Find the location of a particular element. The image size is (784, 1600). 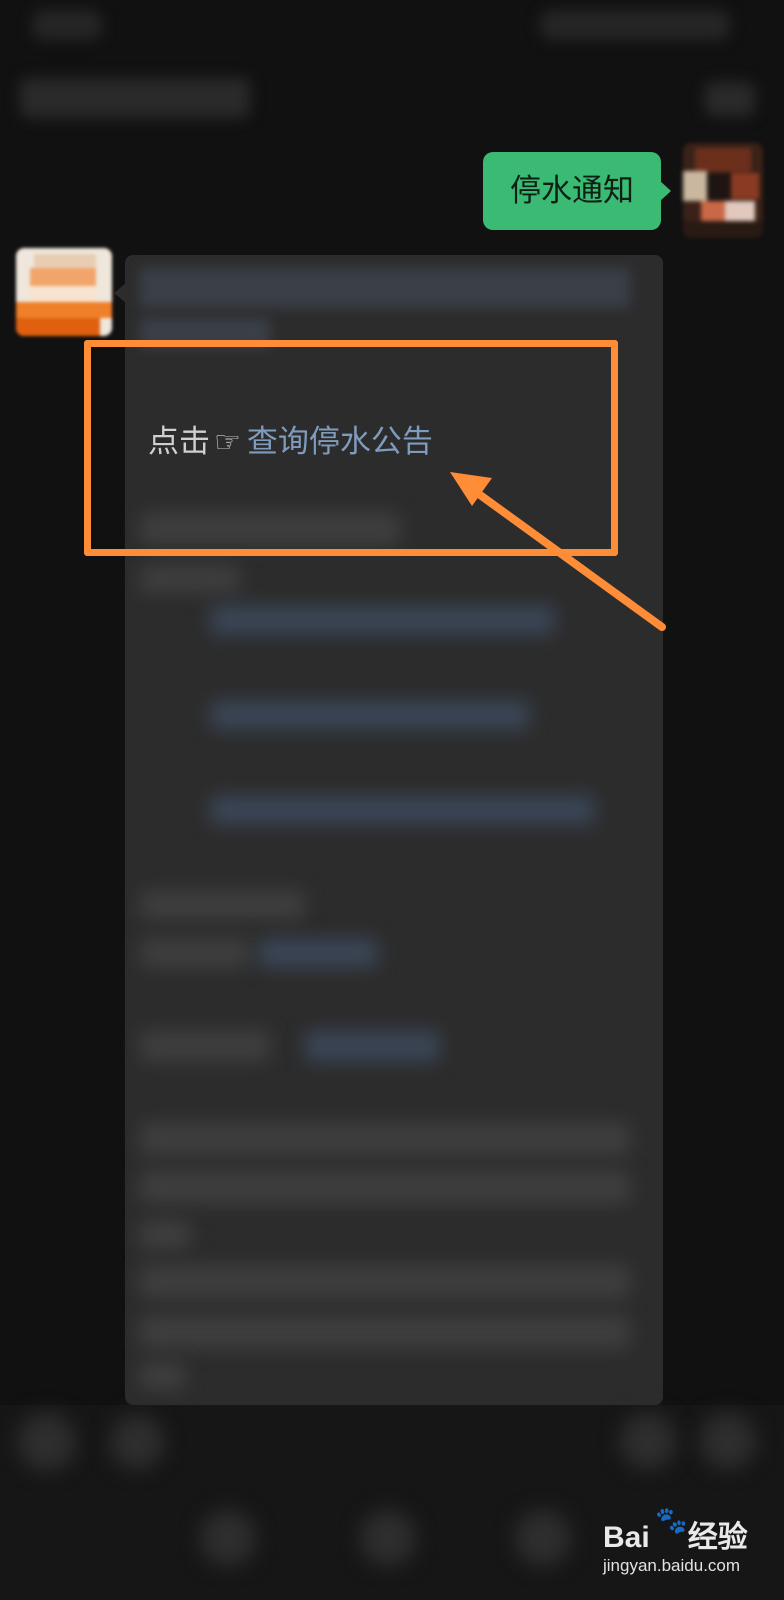

annotation-arrow-icon is located at coordinates (558, 551).